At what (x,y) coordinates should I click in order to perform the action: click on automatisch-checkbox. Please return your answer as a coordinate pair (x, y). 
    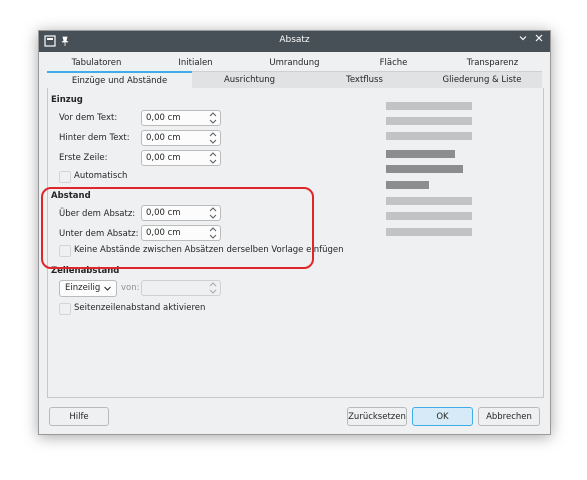
    Looking at the image, I should click on (65, 177).